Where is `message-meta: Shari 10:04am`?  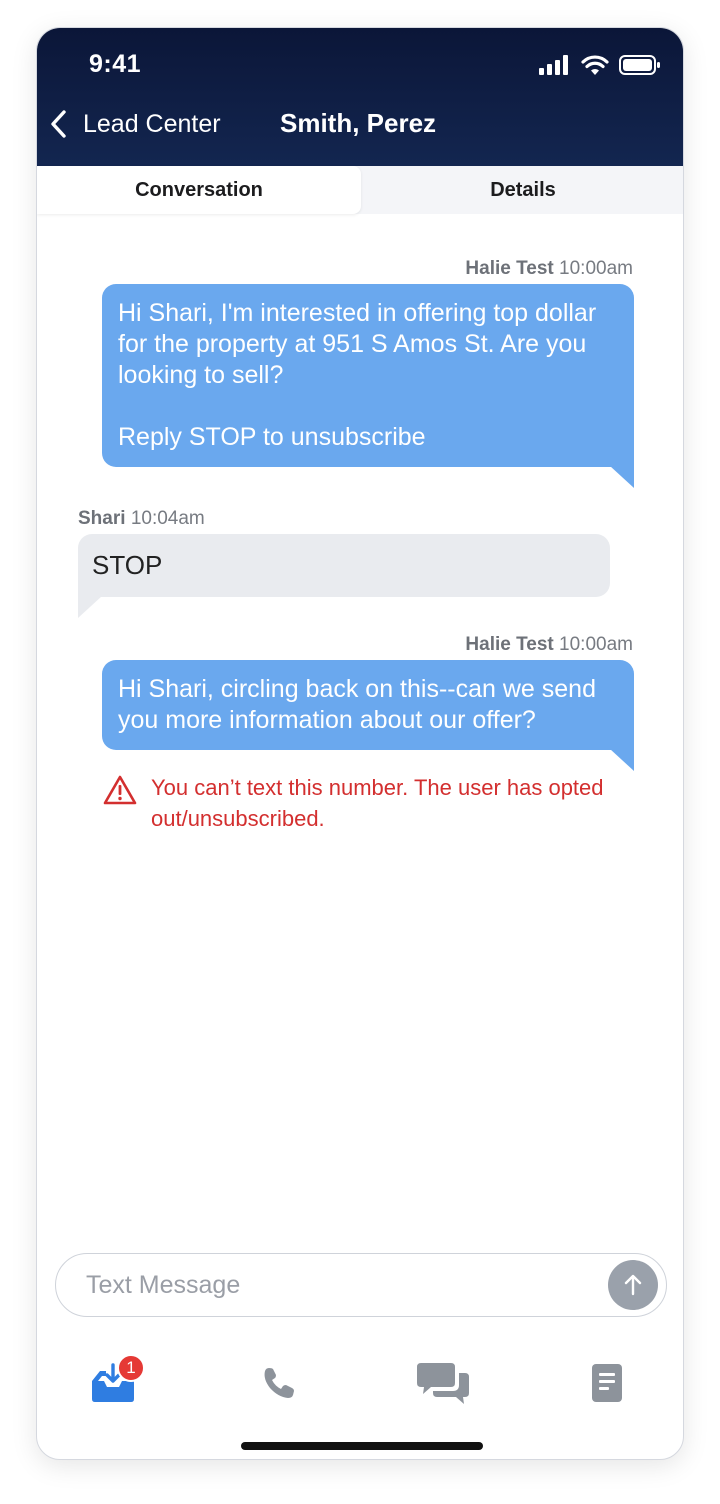 message-meta: Shari 10:04am is located at coordinates (141, 519).